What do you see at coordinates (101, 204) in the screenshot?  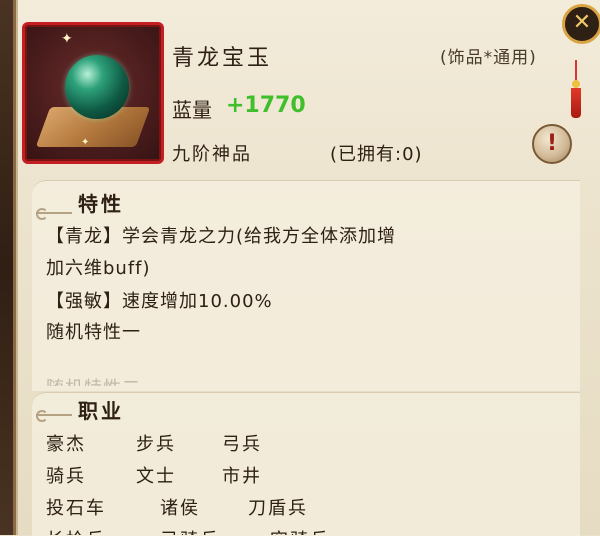 I see `traits-heading: 特性` at bounding box center [101, 204].